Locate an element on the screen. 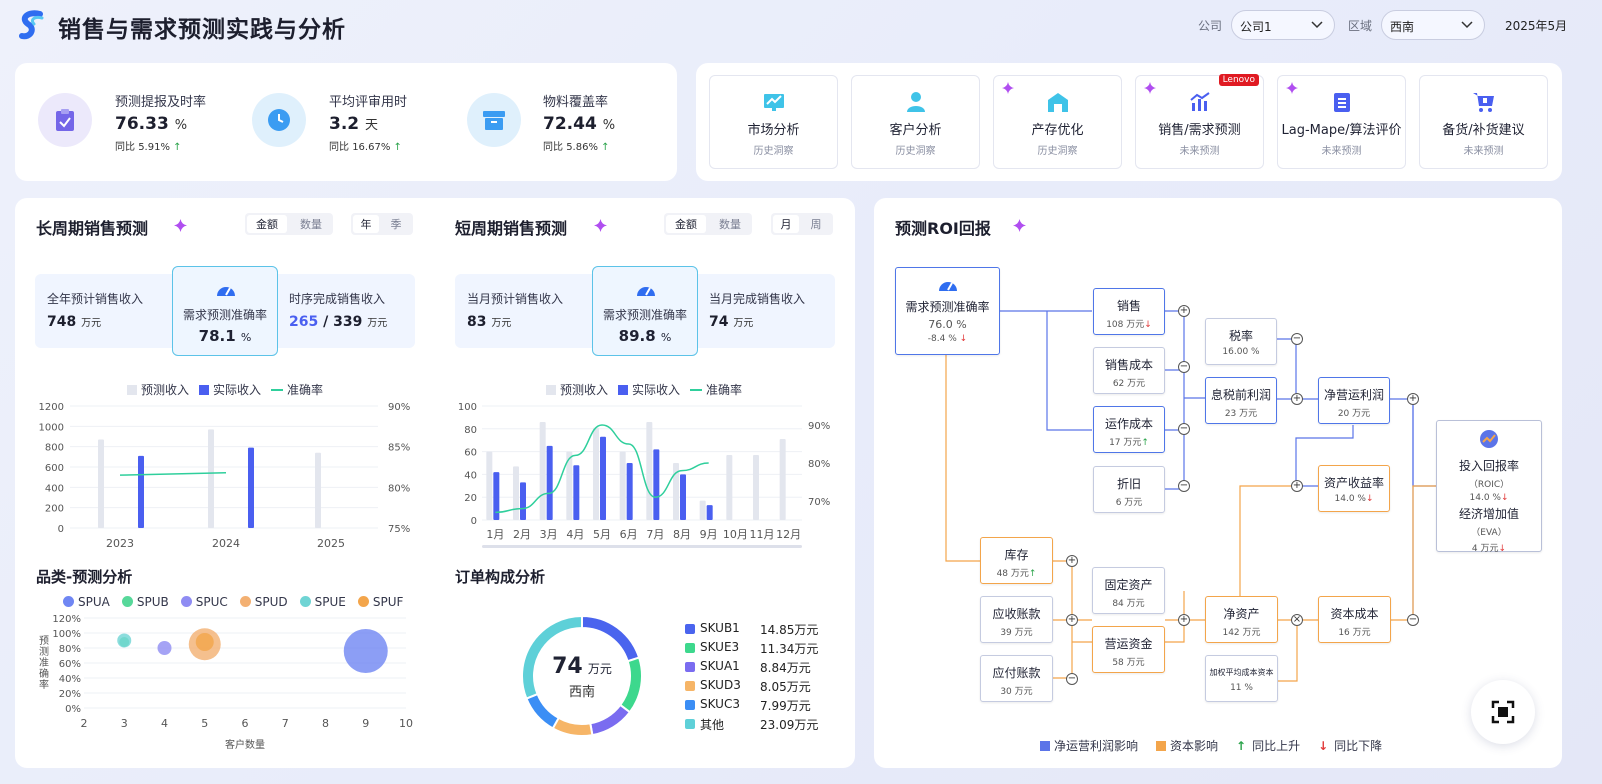 This screenshot has width=1602, height=784. bar-forecast is located at coordinates (542, 470).